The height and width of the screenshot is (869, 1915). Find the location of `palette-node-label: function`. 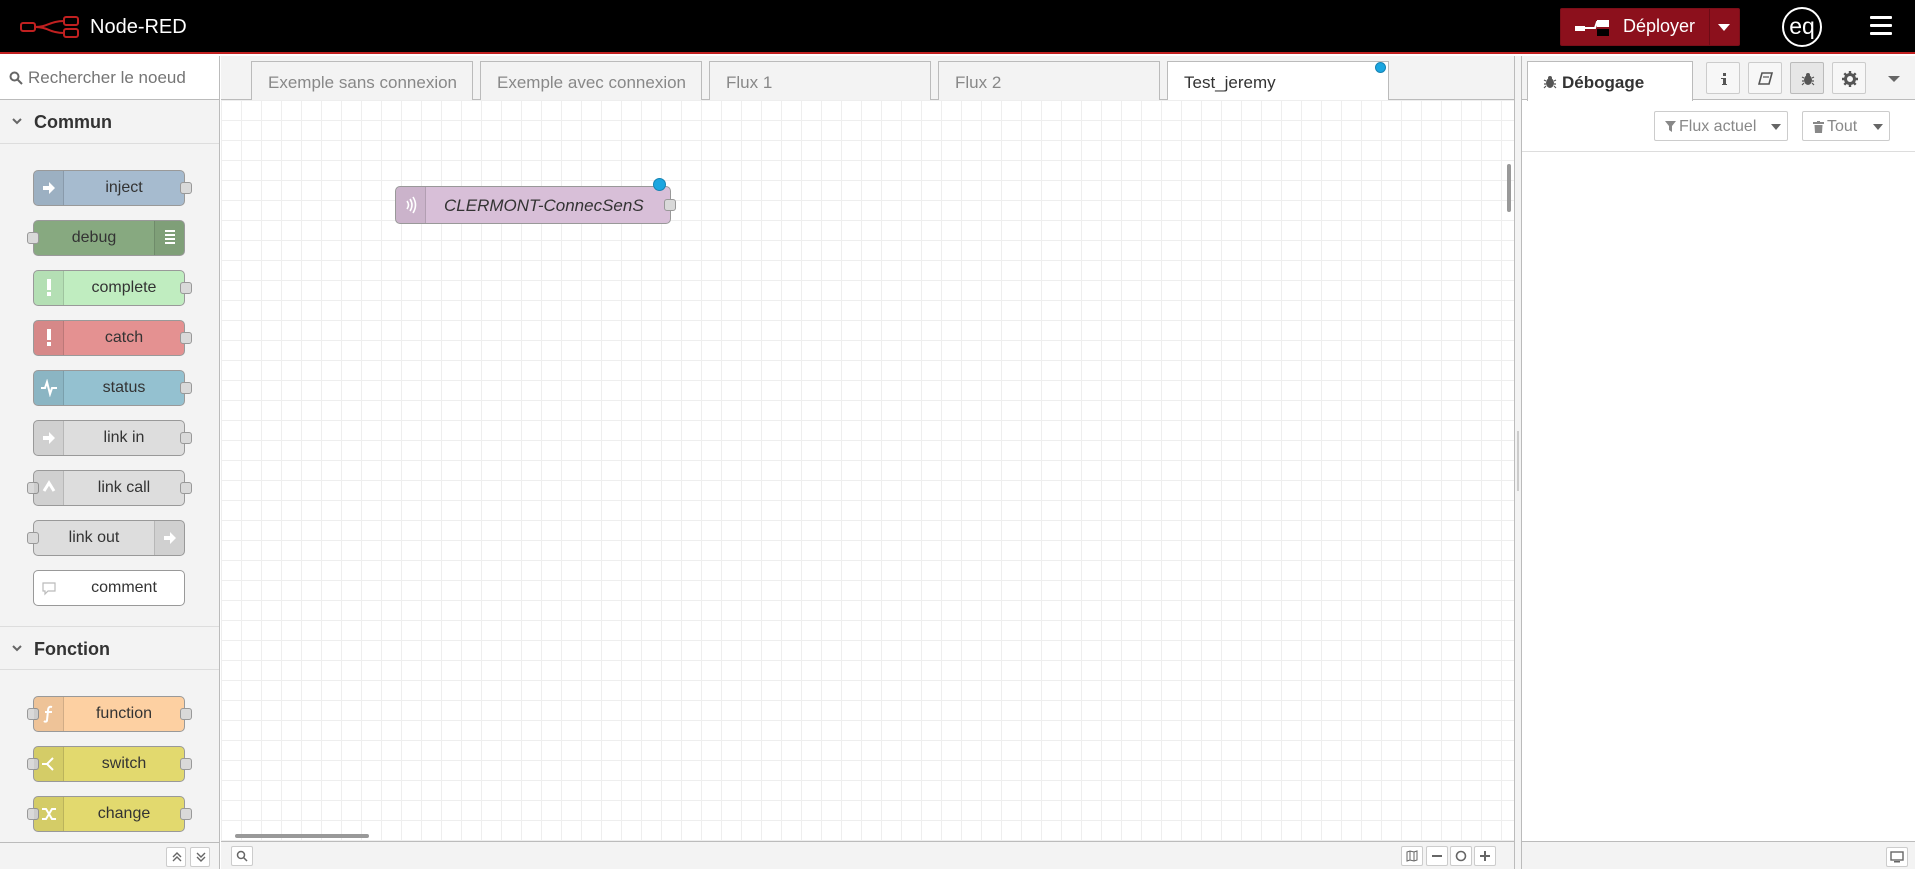

palette-node-label: function is located at coordinates (124, 713).